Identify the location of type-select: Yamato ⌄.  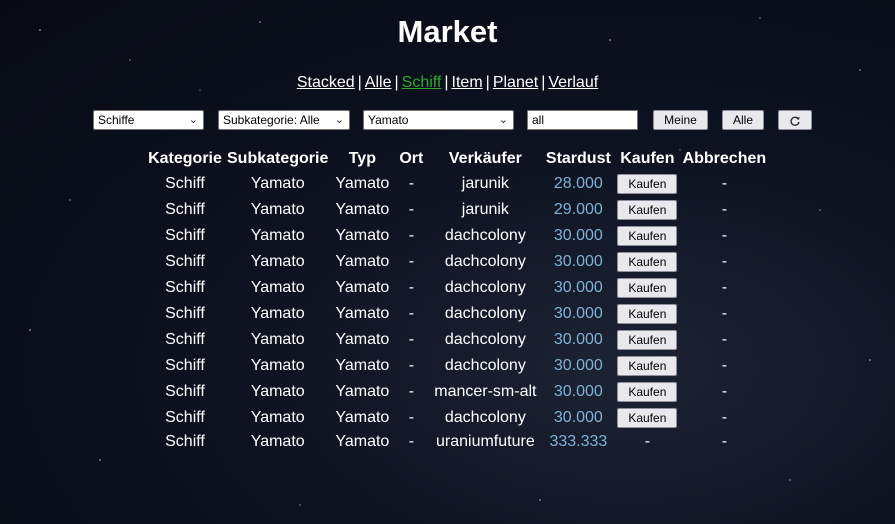
(438, 120).